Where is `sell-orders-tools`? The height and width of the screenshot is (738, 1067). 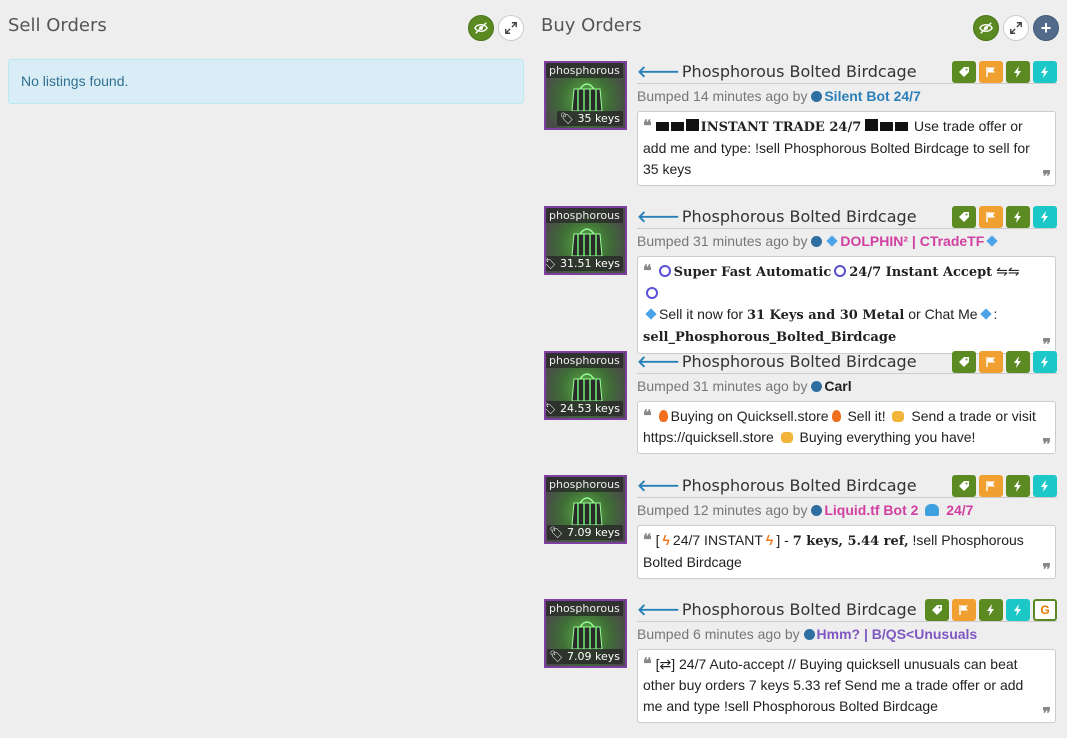
sell-orders-tools is located at coordinates (496, 28).